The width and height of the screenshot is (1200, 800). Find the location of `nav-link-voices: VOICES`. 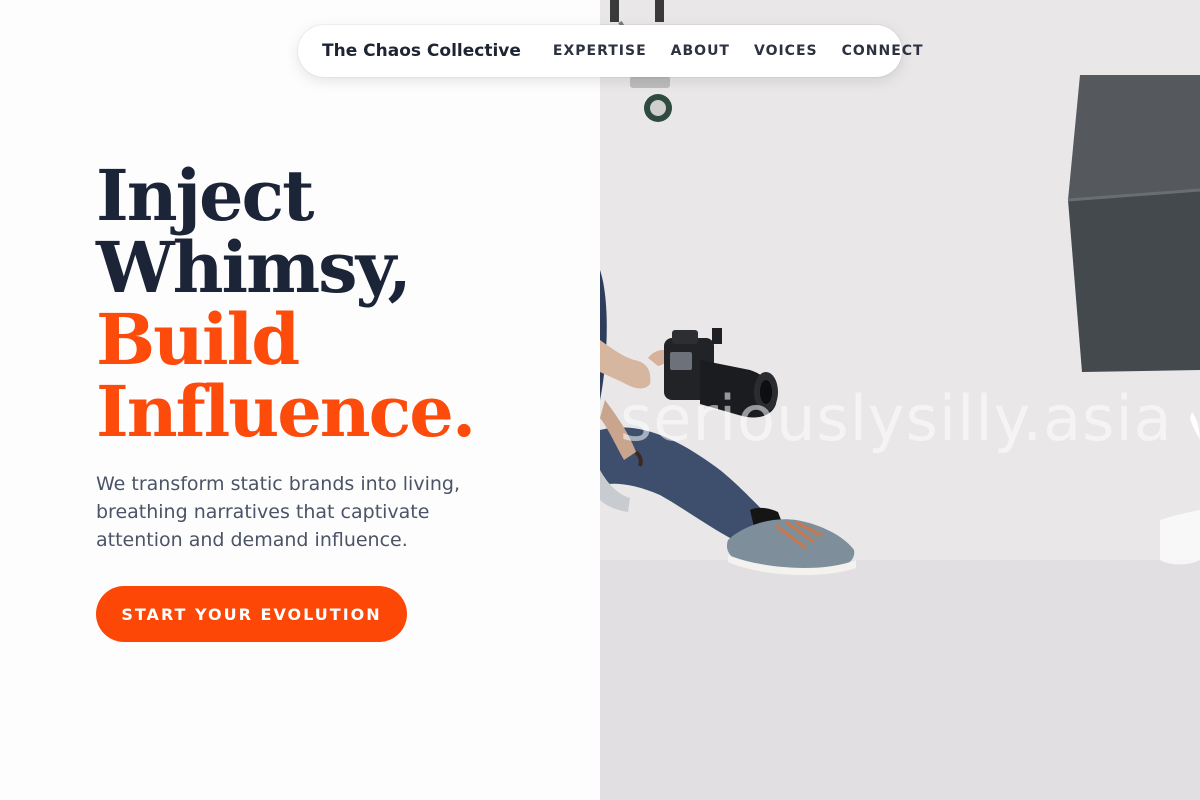

nav-link-voices: VOICES is located at coordinates (786, 51).